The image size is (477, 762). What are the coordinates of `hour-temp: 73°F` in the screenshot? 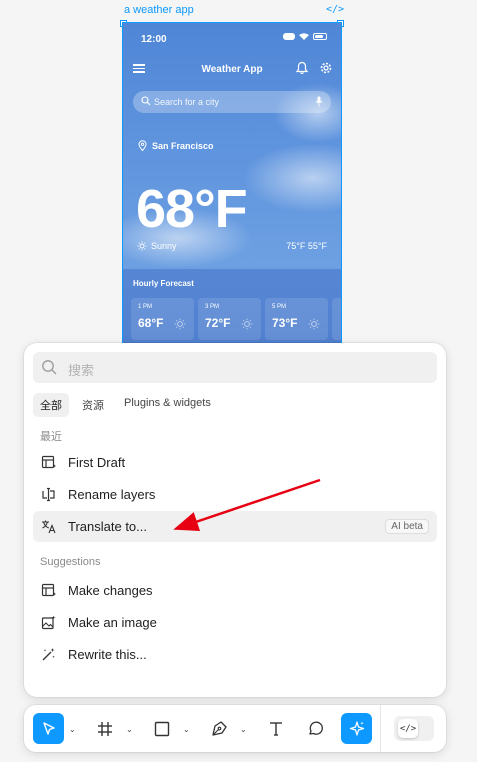 It's located at (285, 323).